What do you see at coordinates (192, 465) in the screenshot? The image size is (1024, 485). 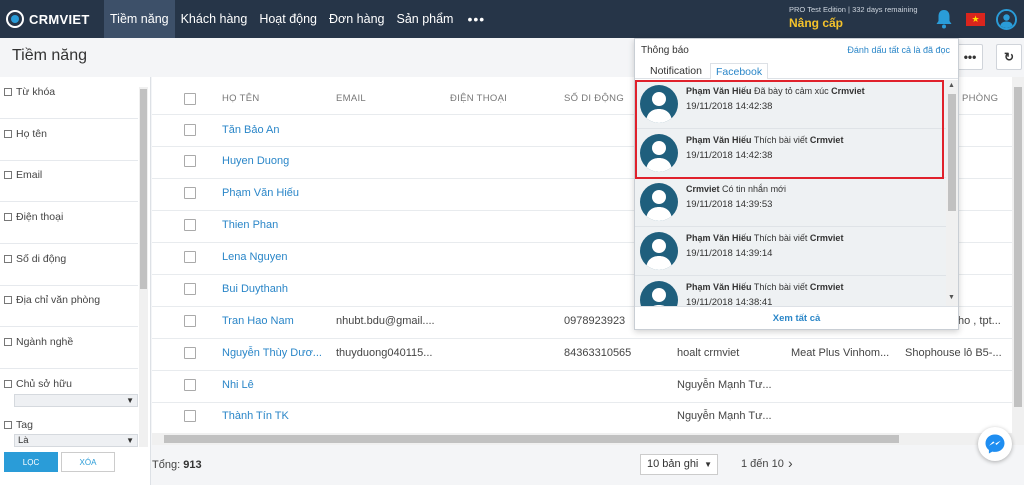 I see `total-value: 913` at bounding box center [192, 465].